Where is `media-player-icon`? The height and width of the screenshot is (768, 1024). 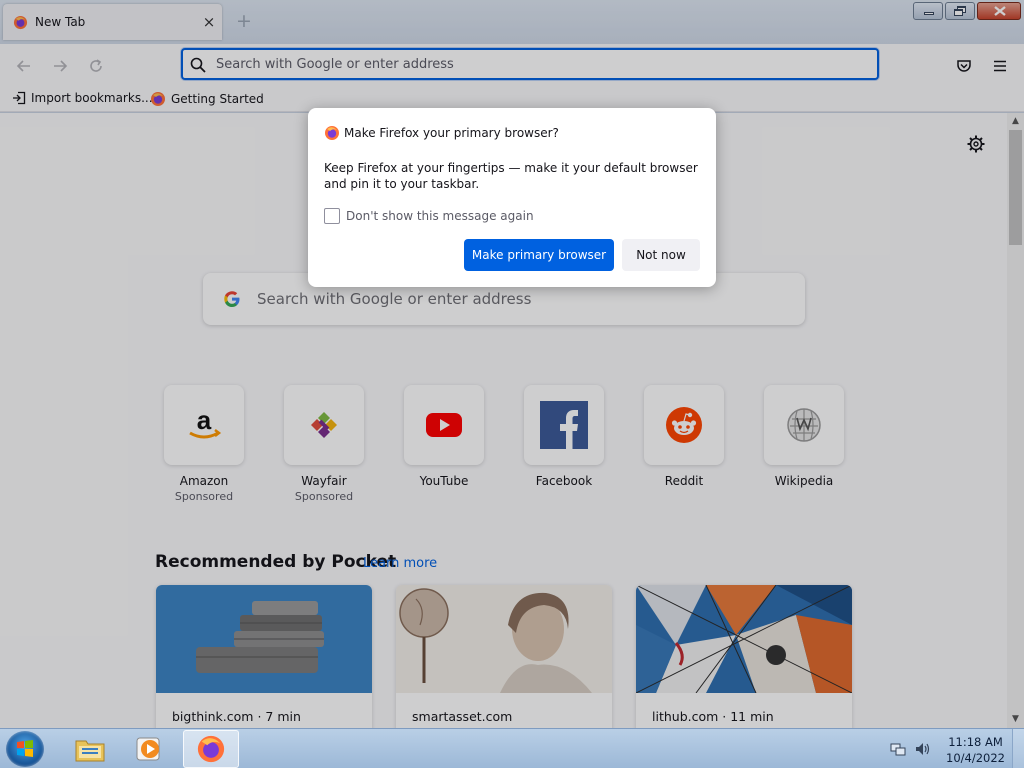 media-player-icon is located at coordinates (148, 749).